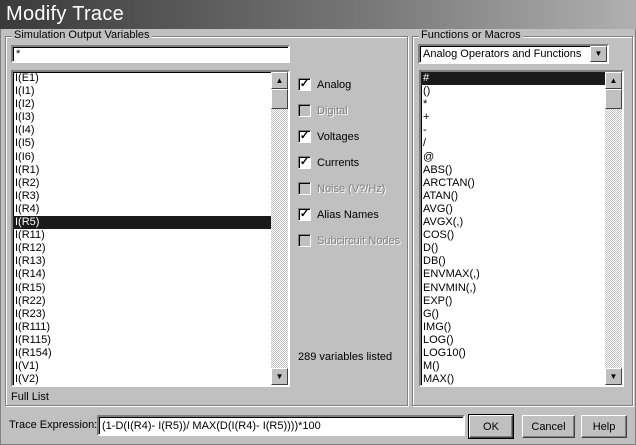 The image size is (636, 445). What do you see at coordinates (318, 14) in the screenshot?
I see `window-title: Modify Trace` at bounding box center [318, 14].